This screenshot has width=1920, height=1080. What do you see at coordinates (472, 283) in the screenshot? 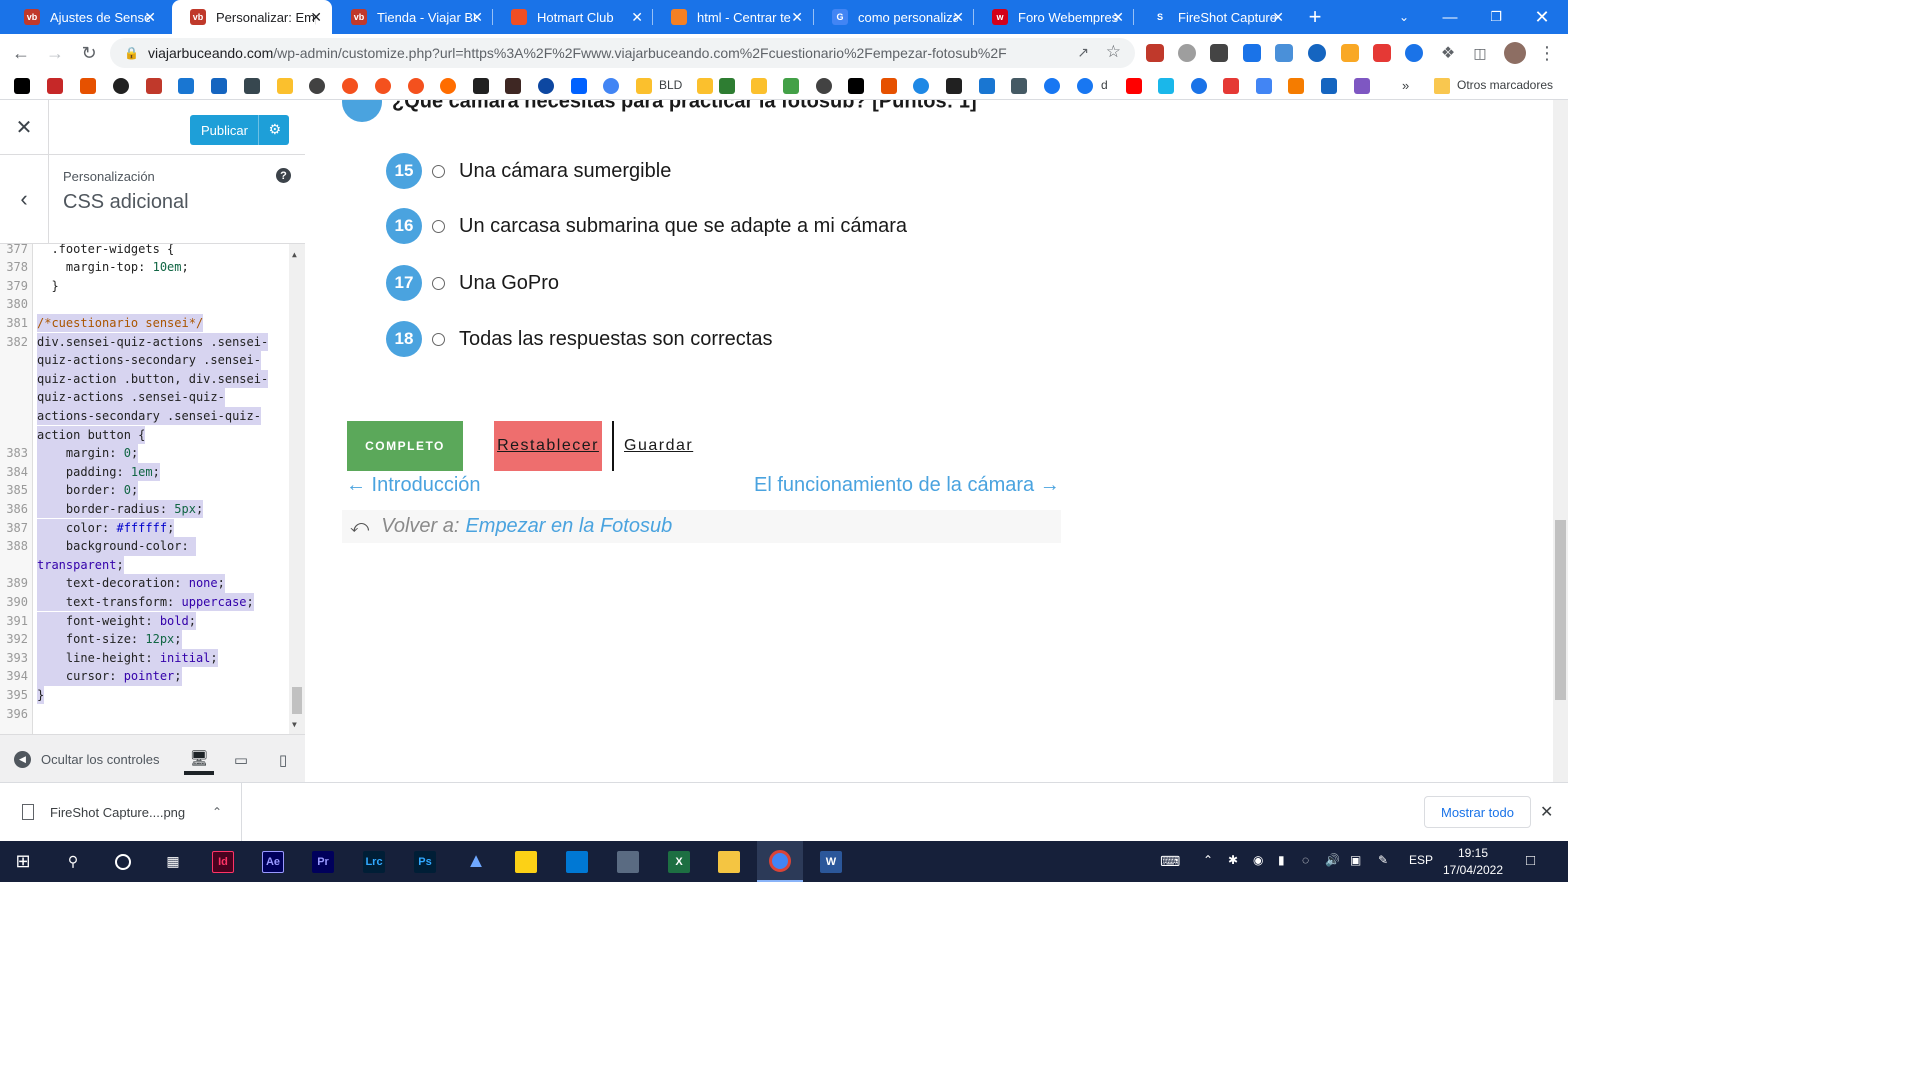
I see `answer-option: 17 Una GoPro` at bounding box center [472, 283].